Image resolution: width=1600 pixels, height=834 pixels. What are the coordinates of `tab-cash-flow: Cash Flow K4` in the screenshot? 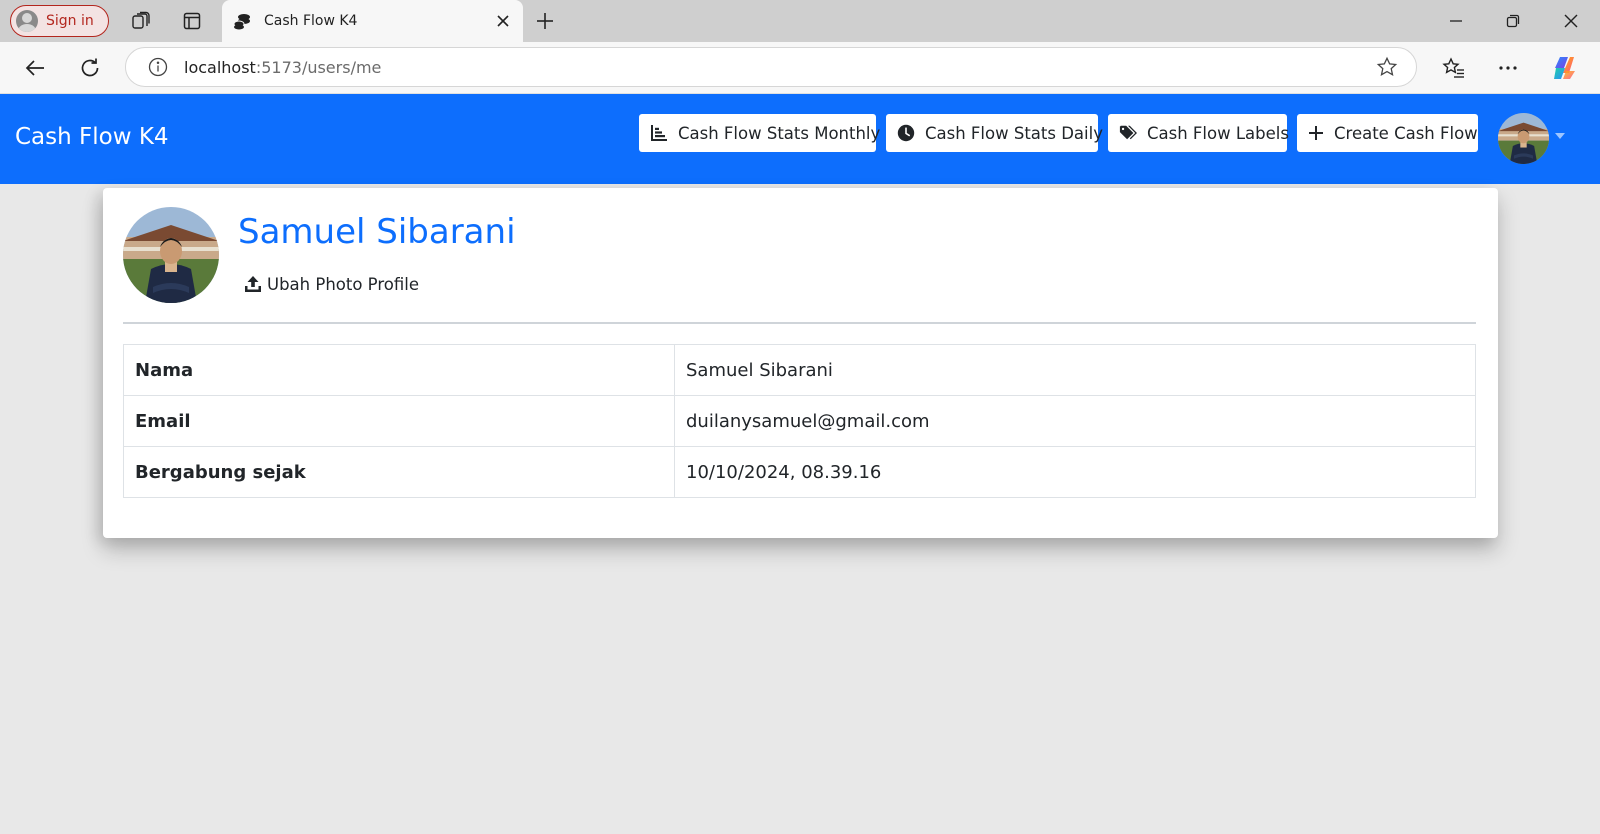 It's located at (372, 21).